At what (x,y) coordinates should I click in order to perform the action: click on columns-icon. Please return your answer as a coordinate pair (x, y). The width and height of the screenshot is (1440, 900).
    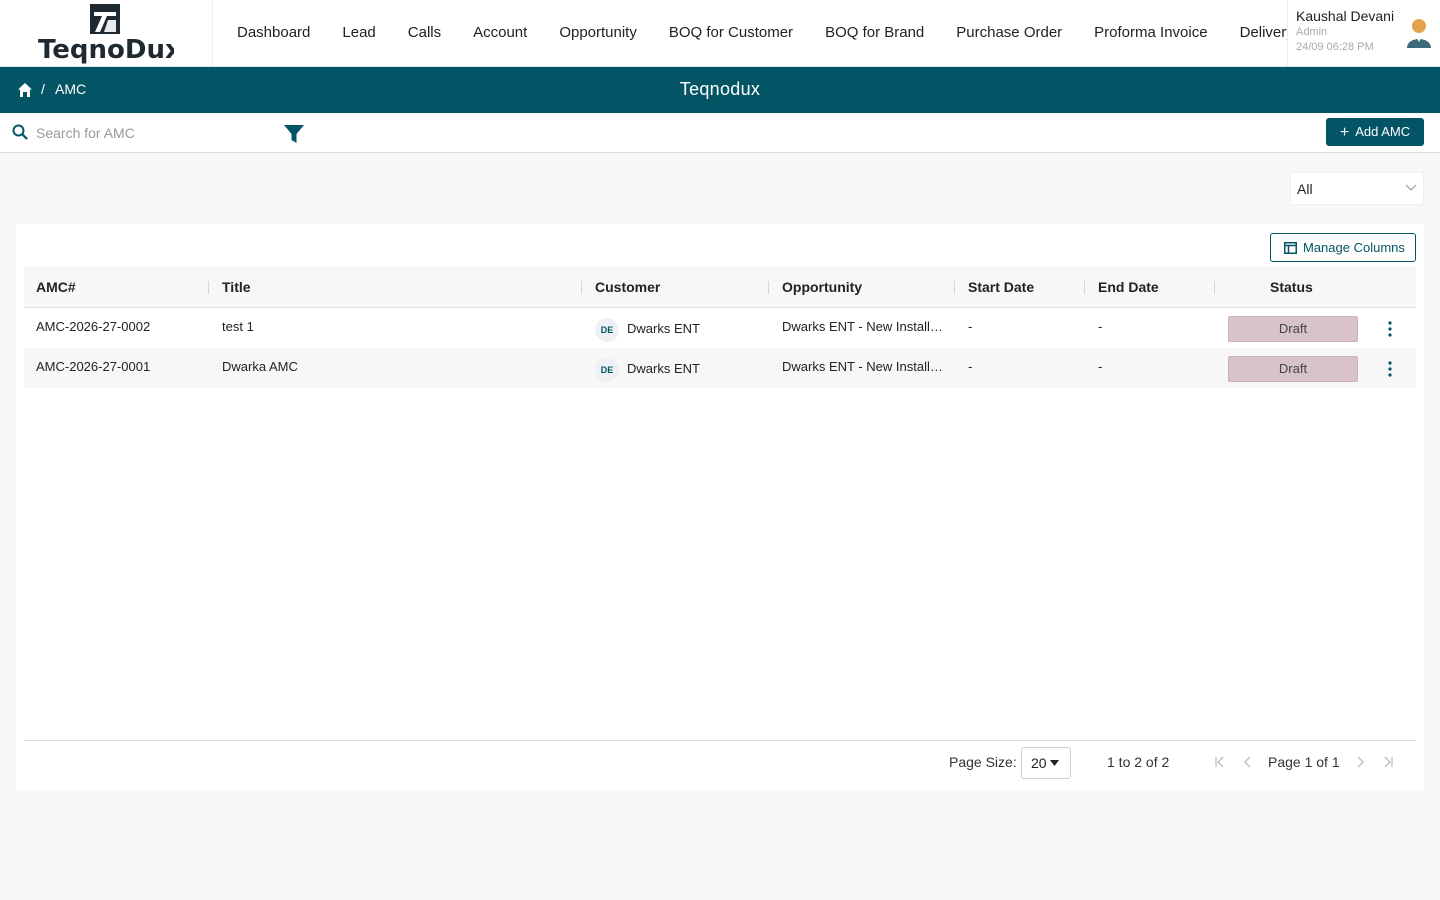
    Looking at the image, I should click on (1290, 248).